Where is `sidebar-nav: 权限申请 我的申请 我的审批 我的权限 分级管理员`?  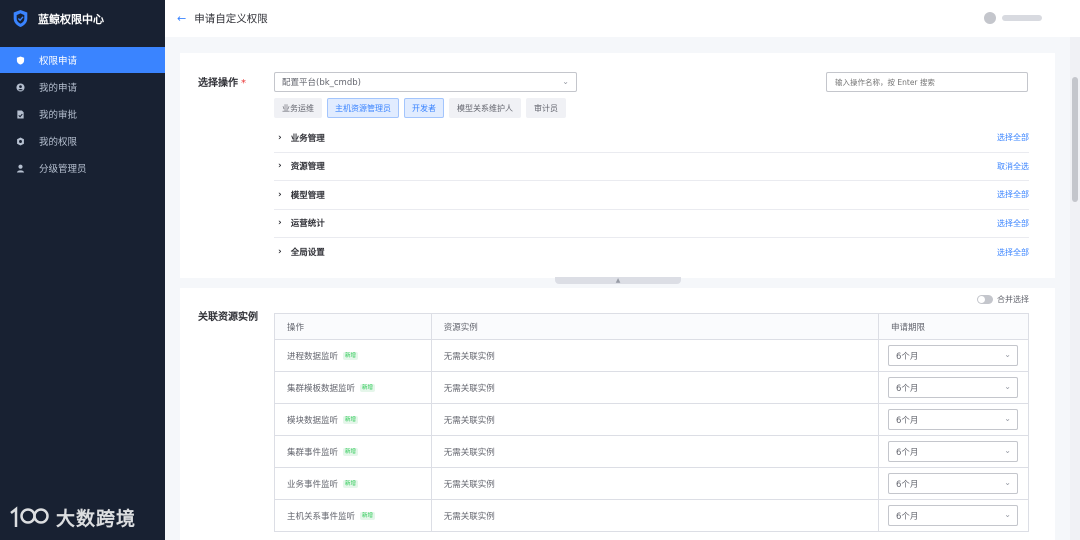 sidebar-nav: 权限申请 我的申请 我的审批 我的权限 分级管理员 is located at coordinates (82, 114).